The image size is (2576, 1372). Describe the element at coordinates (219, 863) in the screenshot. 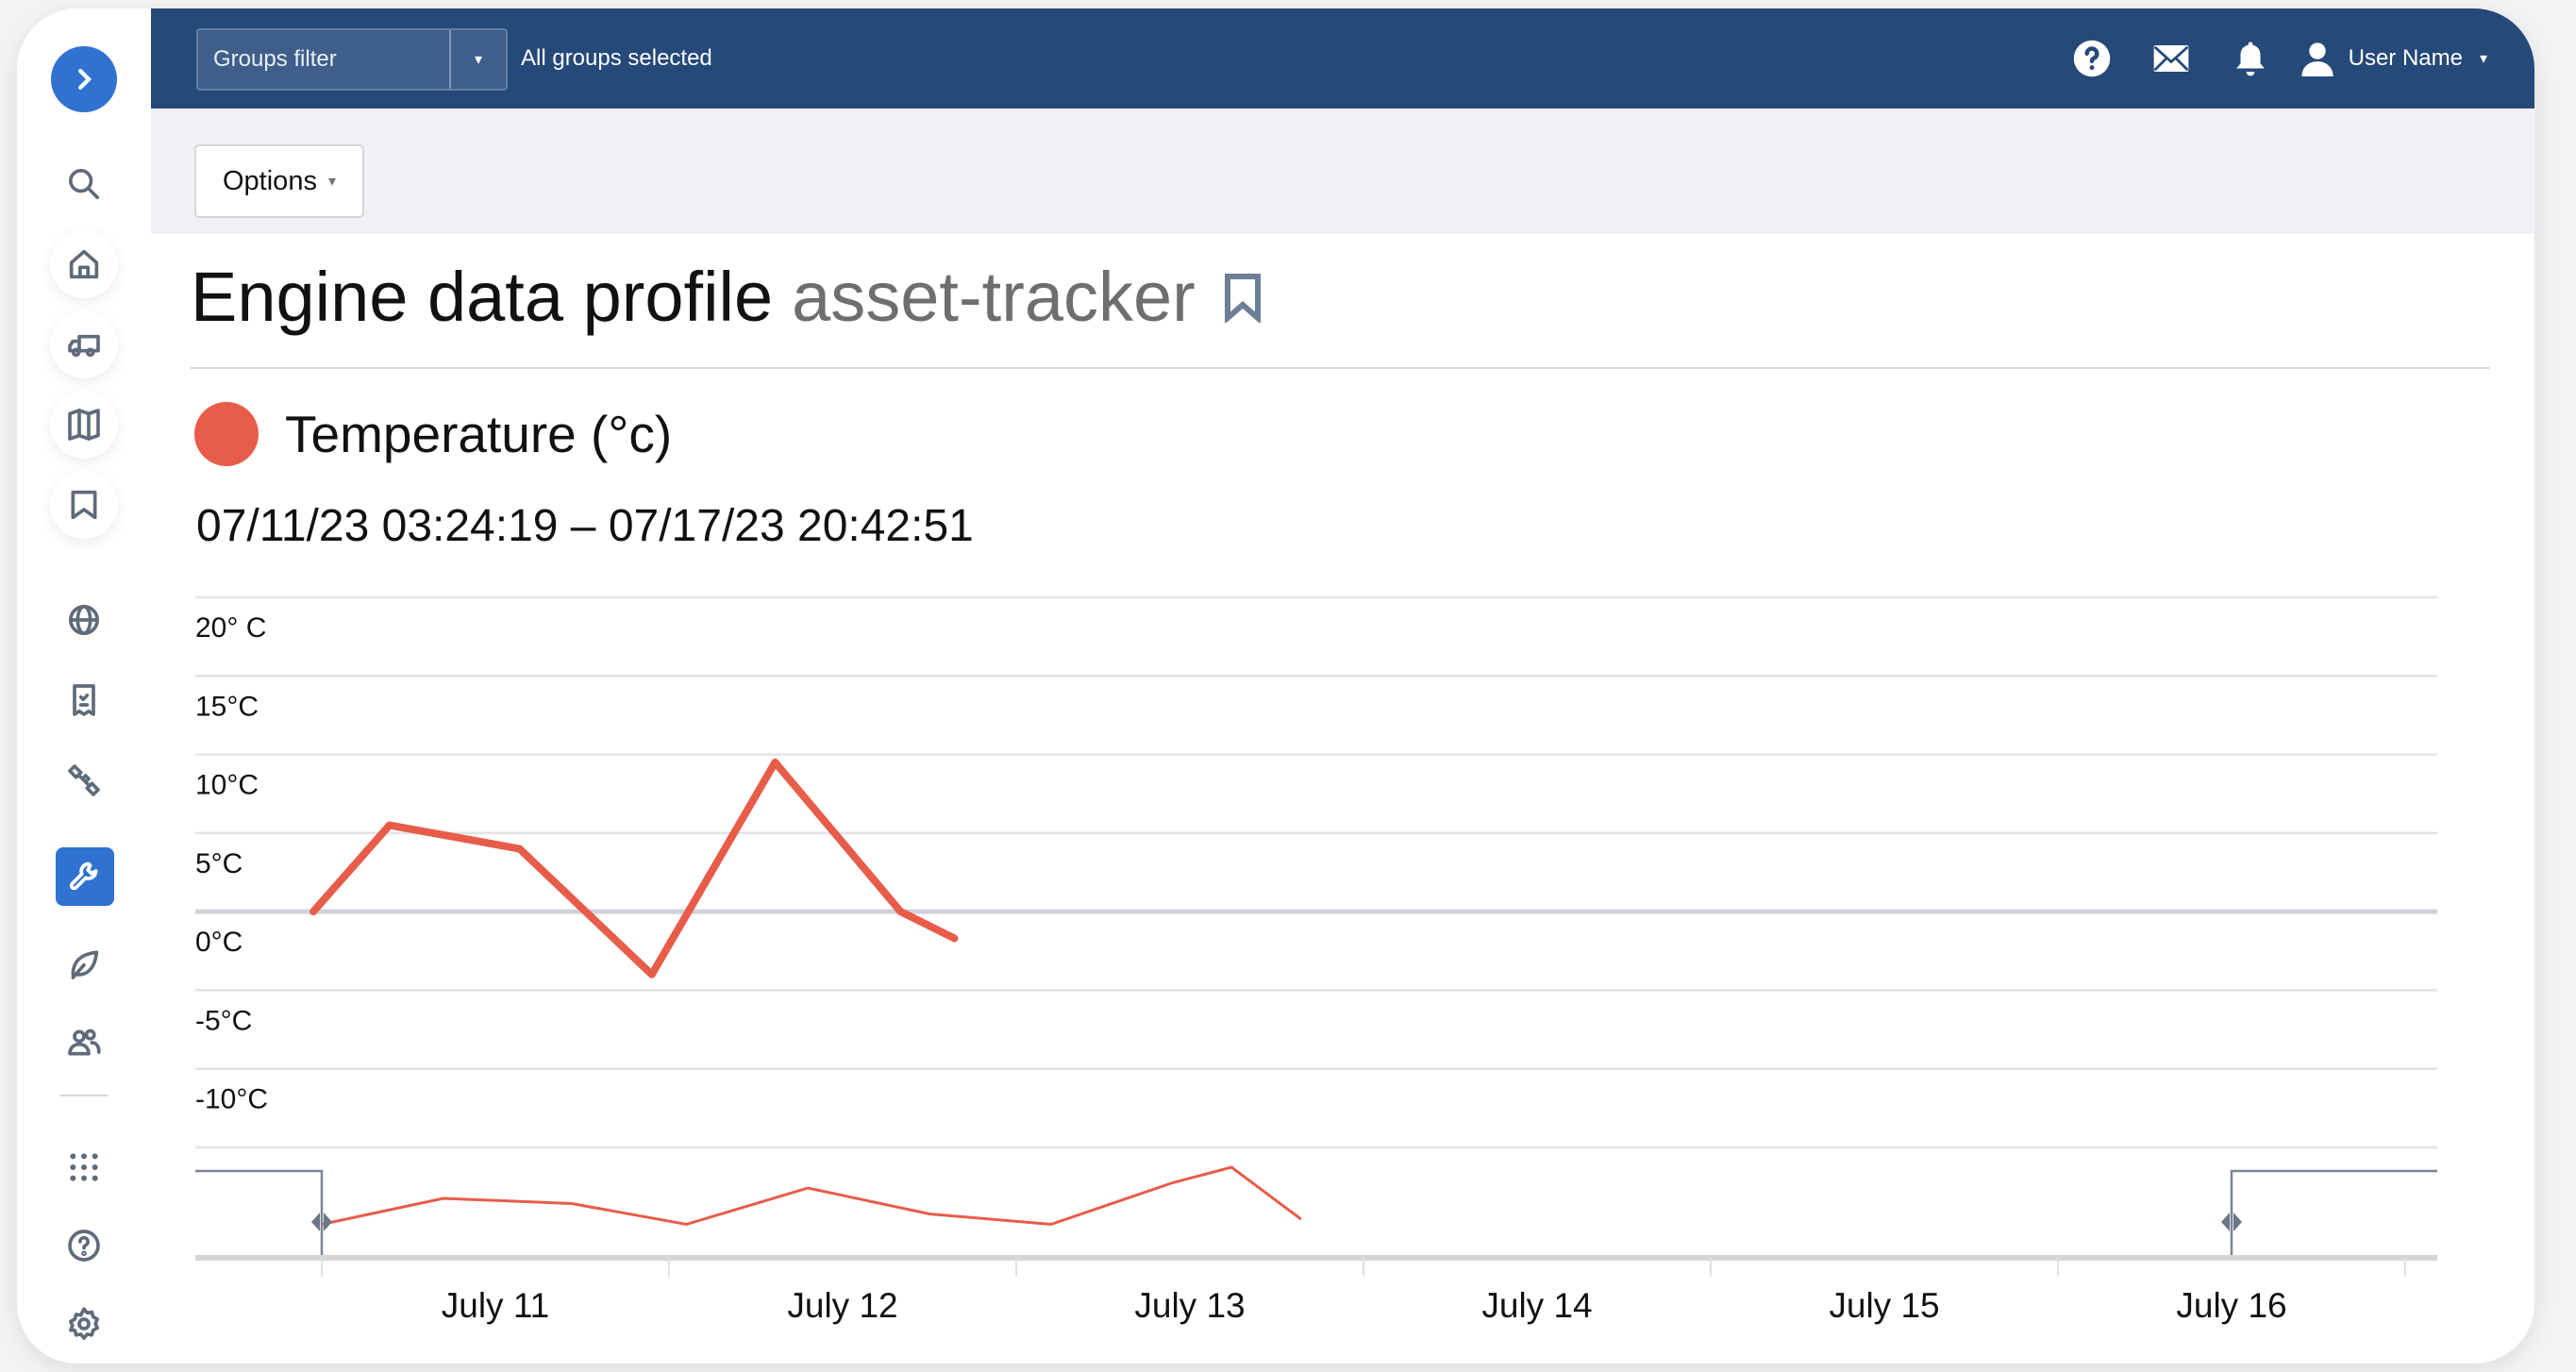

I see `y-tick-label: 5°C` at that location.